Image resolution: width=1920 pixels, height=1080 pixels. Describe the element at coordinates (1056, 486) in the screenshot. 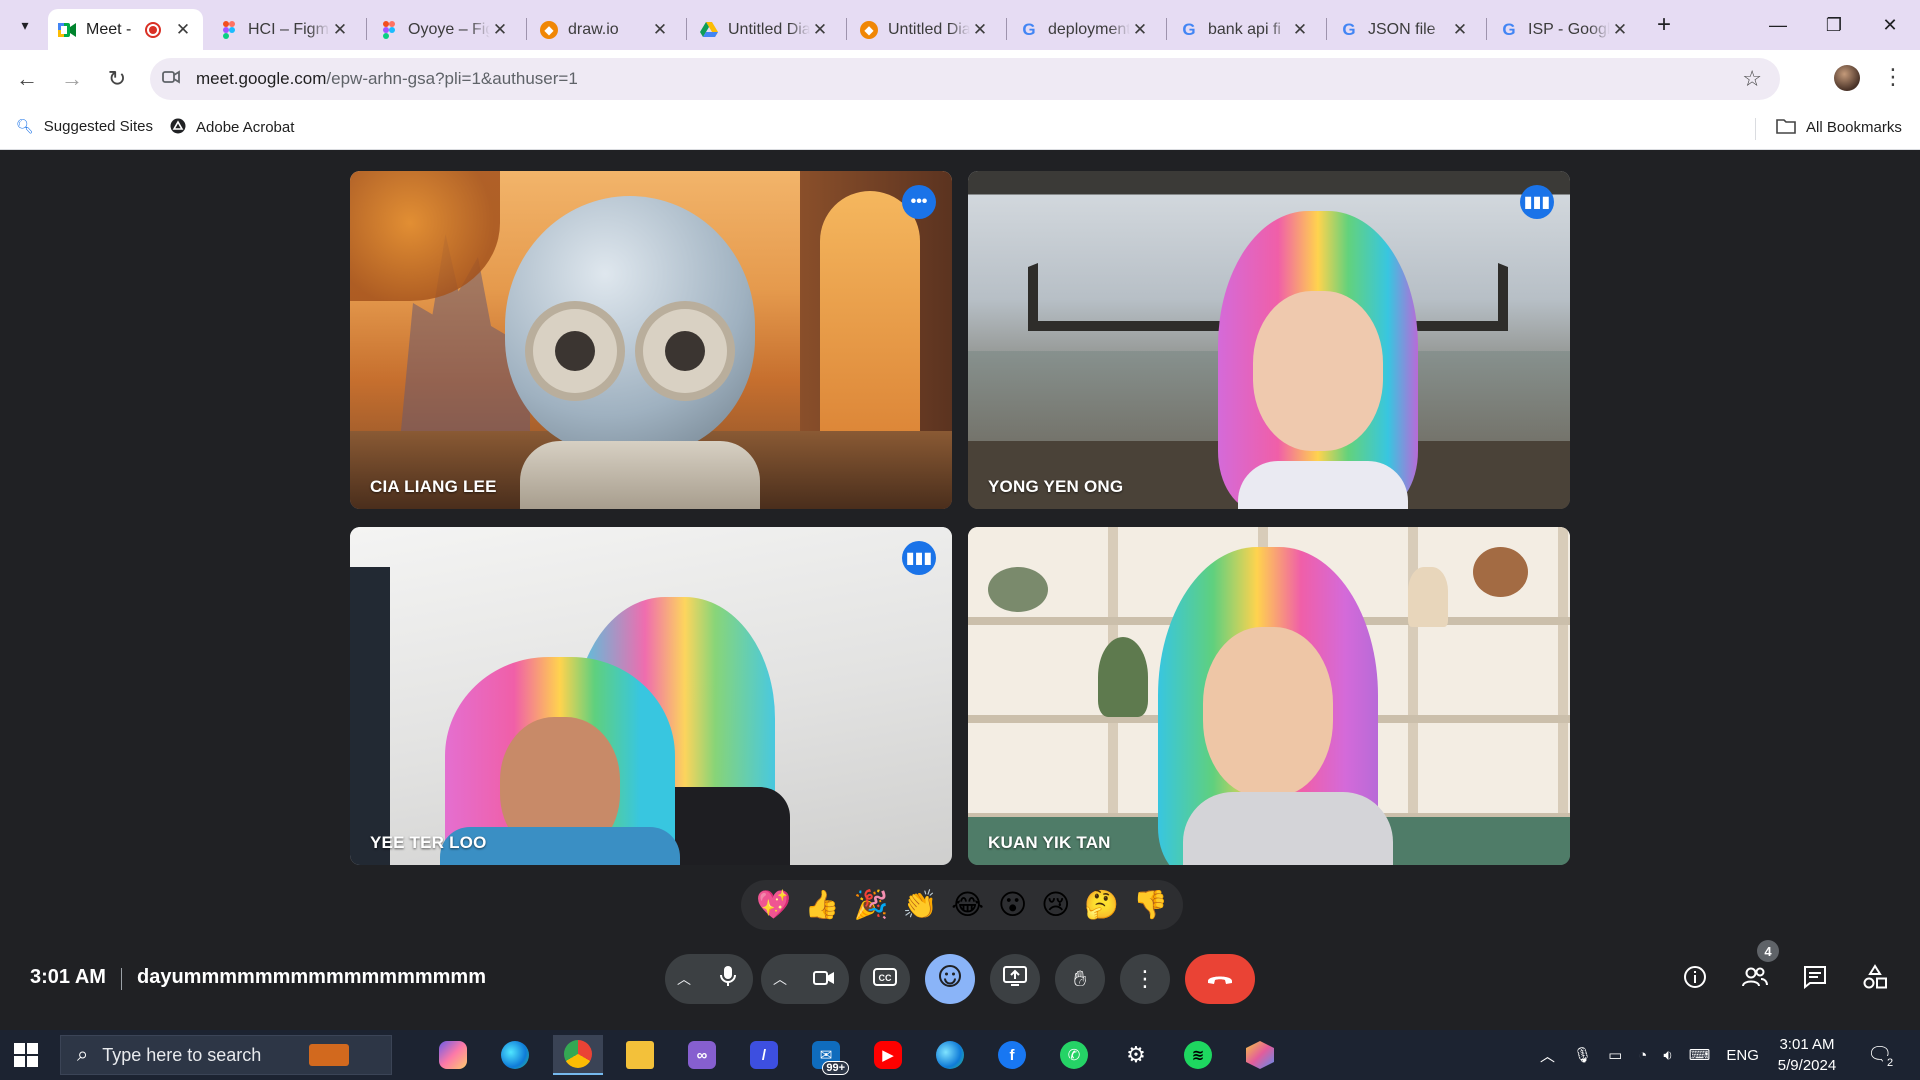

I see `participant-name: YONG YEN ONG` at that location.